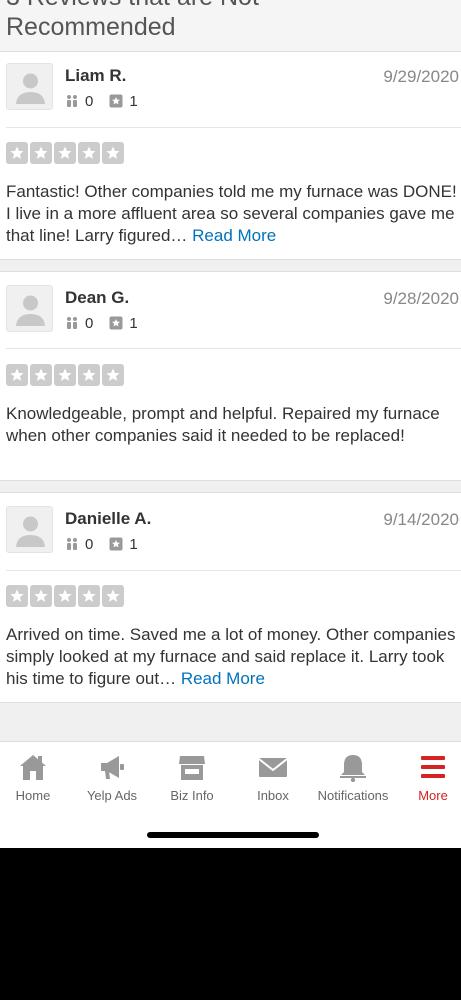 This screenshot has width=461, height=1000. I want to click on tab-more: More, so click(427, 777).